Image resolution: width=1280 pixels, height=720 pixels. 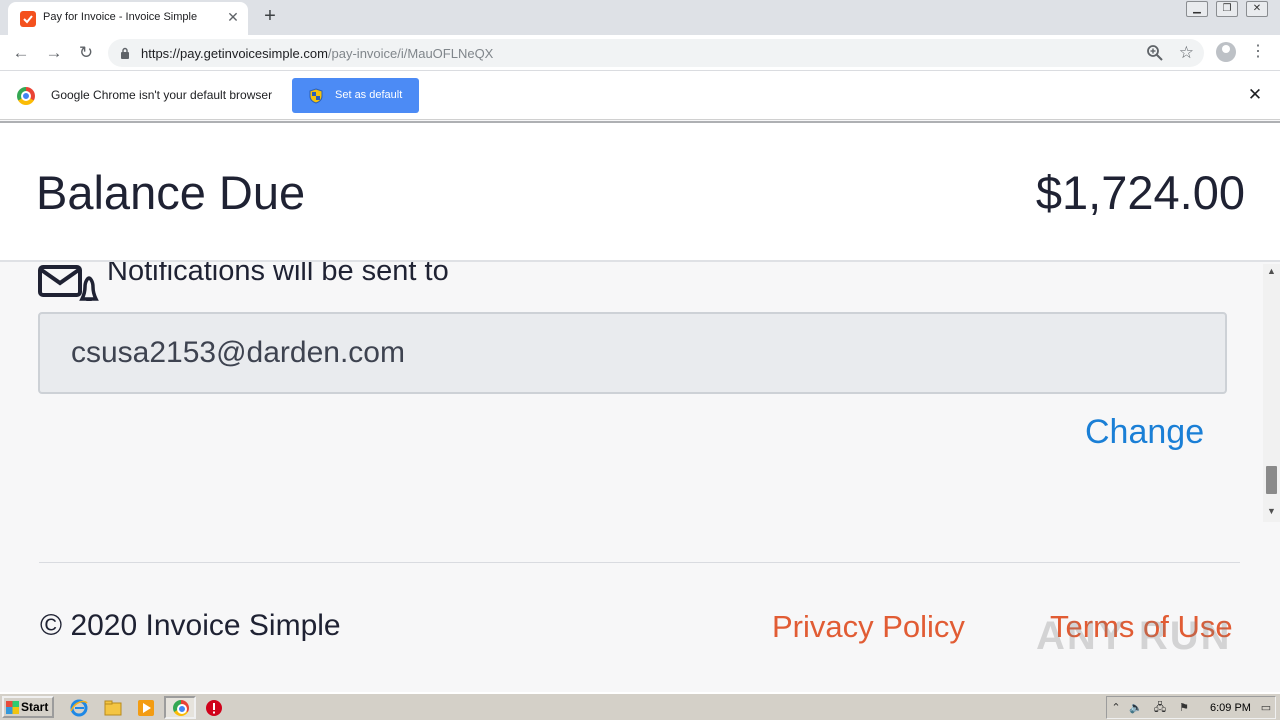 What do you see at coordinates (410, 53) in the screenshot?
I see `url-path: /pay-invoice/i/MauOFLNeQX` at bounding box center [410, 53].